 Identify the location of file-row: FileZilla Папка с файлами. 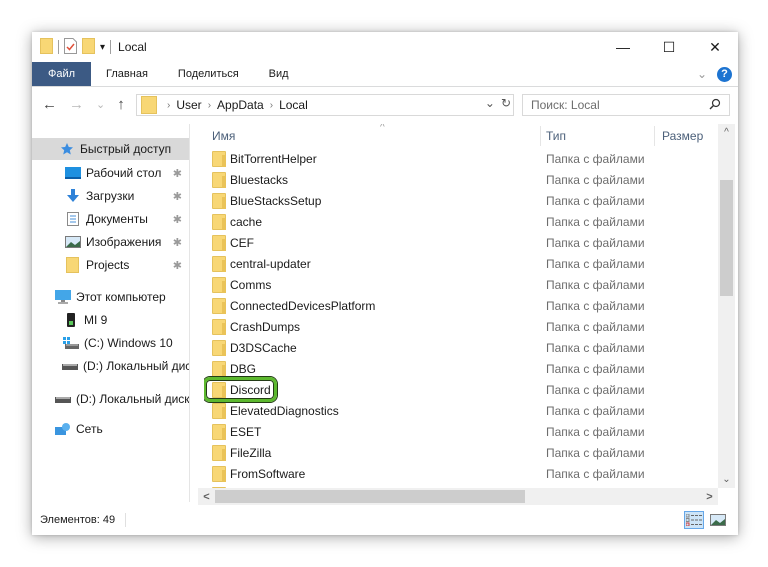
(460, 452).